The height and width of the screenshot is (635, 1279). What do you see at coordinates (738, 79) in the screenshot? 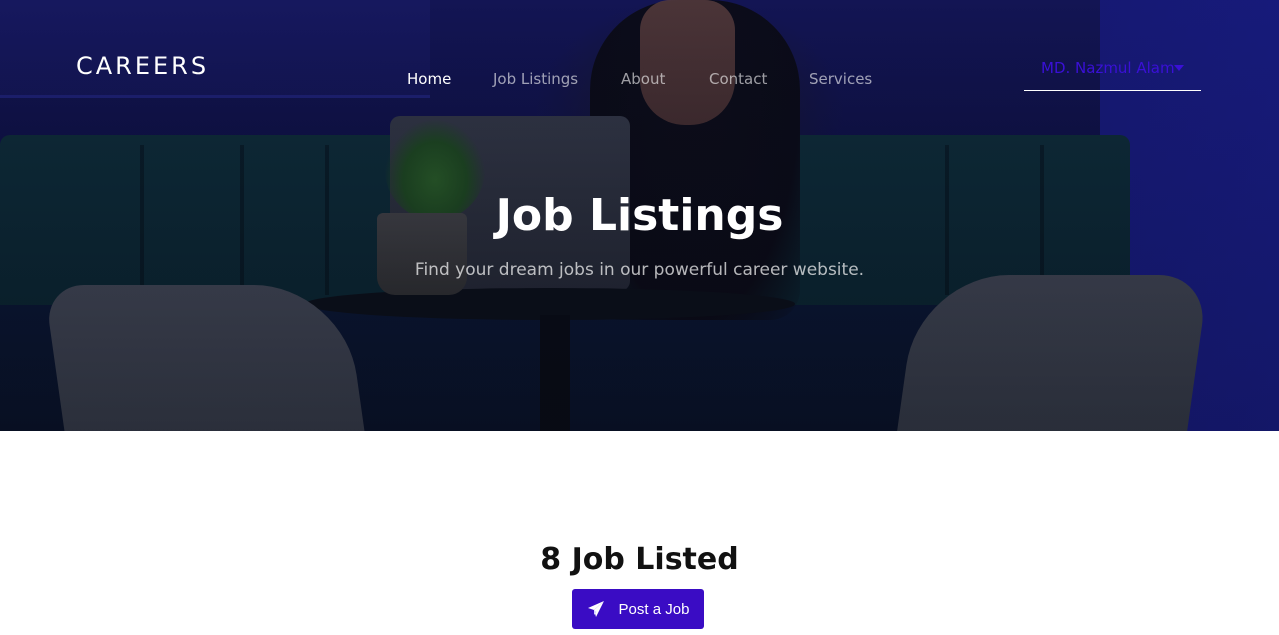
I see `nav-contact: Contact` at bounding box center [738, 79].